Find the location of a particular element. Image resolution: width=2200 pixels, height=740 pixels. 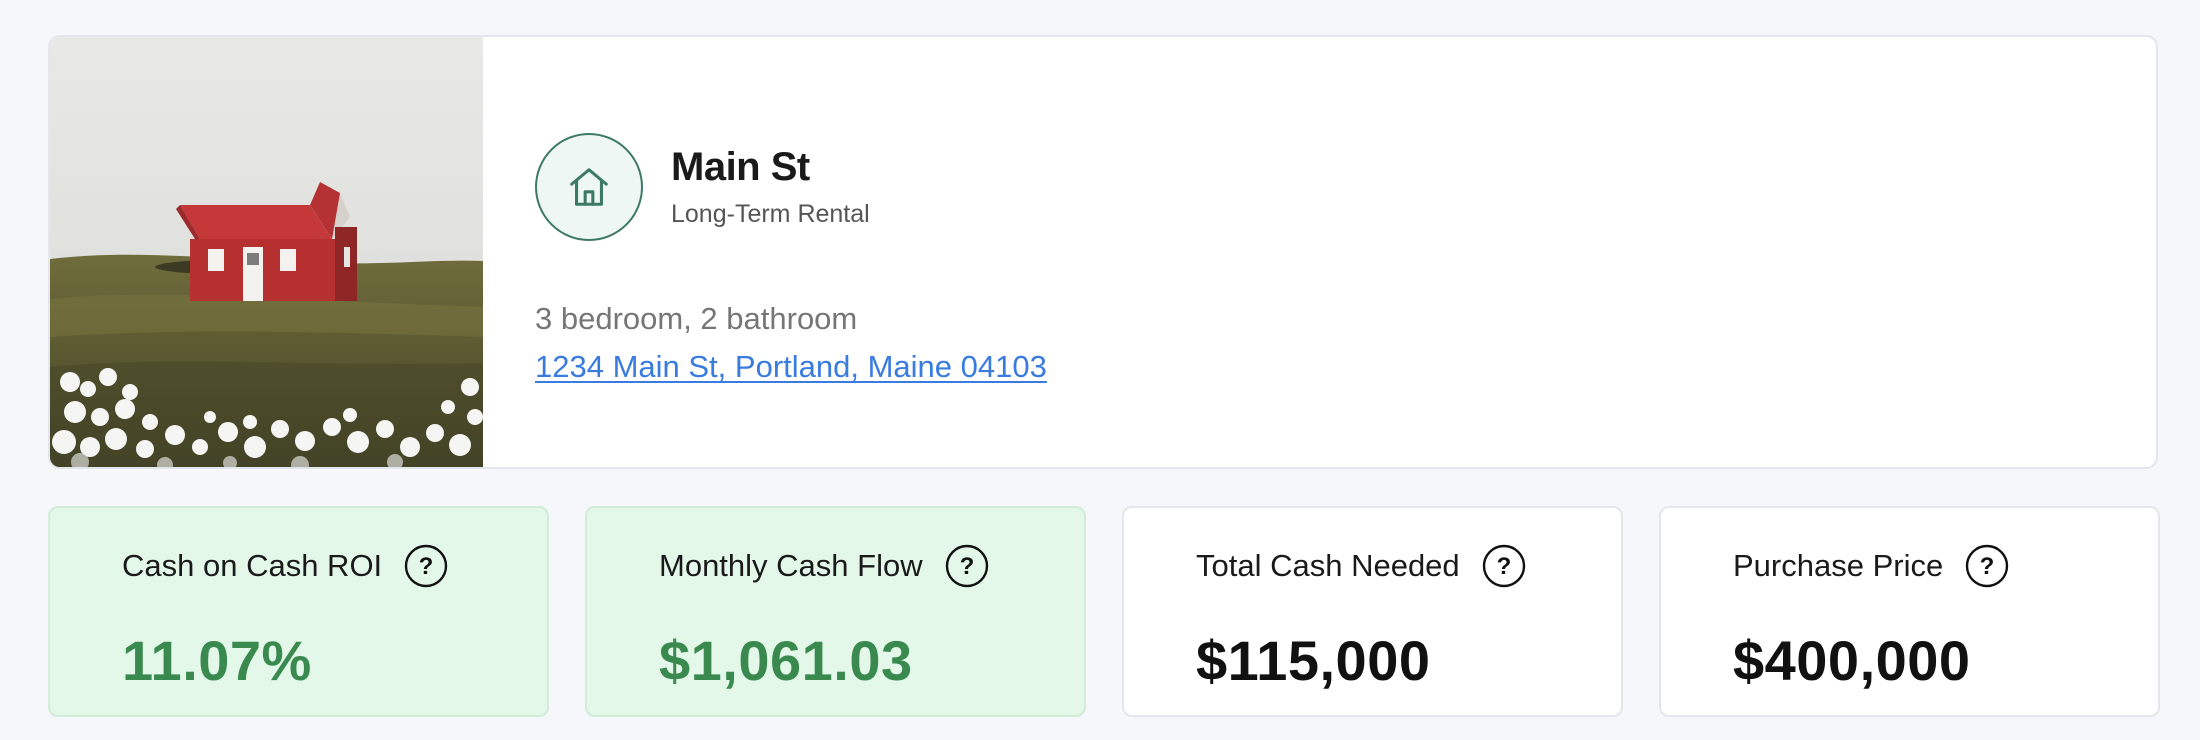

house-icon is located at coordinates (589, 187).